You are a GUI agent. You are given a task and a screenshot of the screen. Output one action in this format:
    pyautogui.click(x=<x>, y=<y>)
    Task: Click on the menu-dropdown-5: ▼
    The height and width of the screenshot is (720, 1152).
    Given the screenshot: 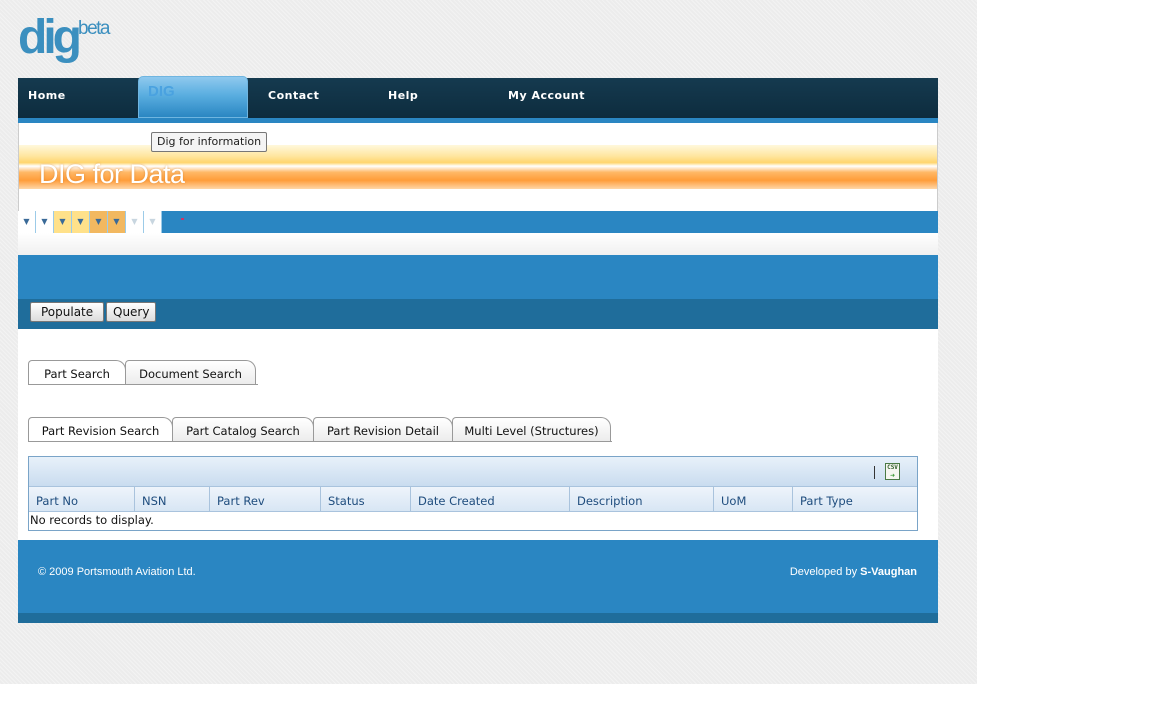 What is the action you would take?
    pyautogui.click(x=99, y=222)
    